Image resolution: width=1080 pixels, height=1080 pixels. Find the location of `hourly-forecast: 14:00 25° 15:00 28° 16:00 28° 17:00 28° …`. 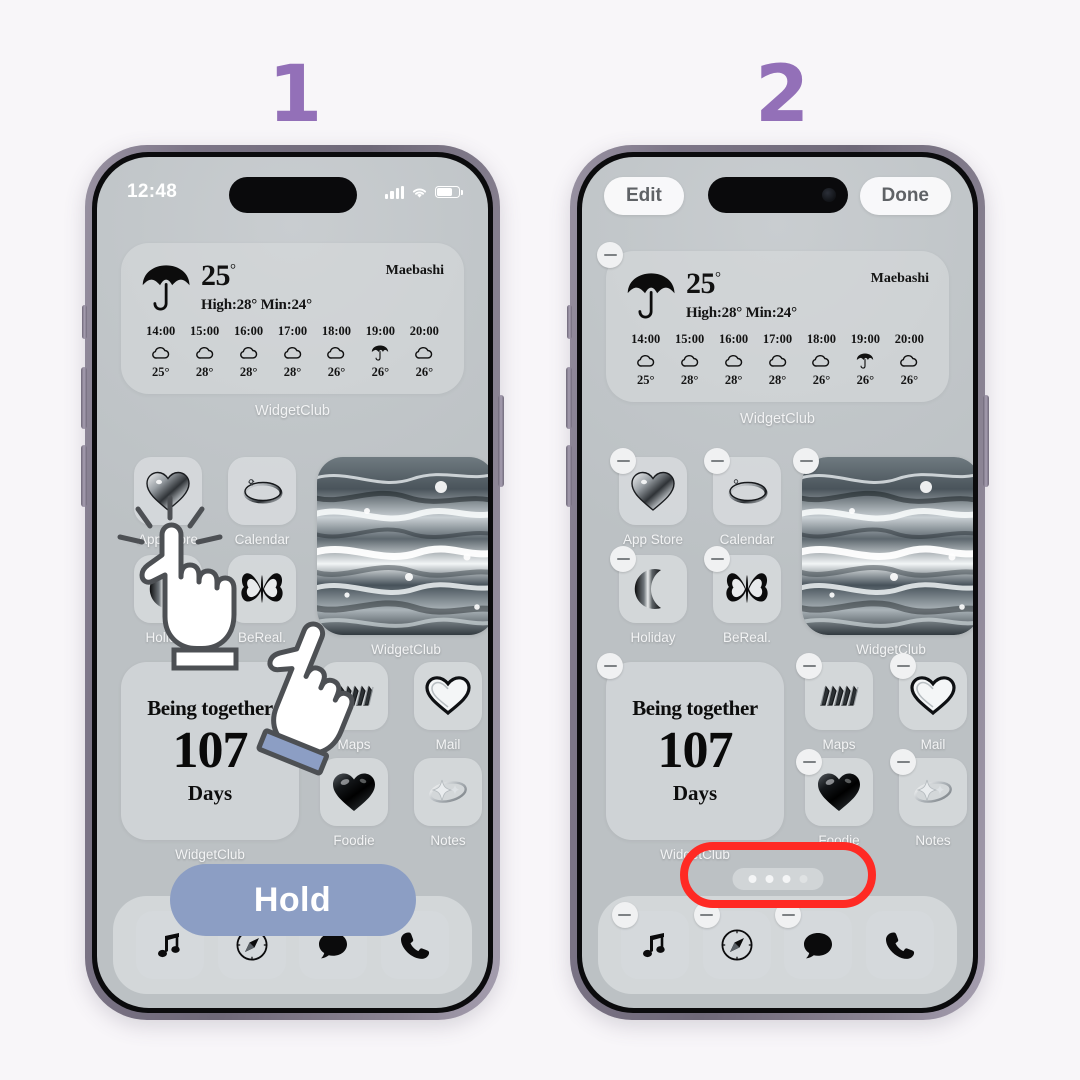

hourly-forecast: 14:00 25° 15:00 28° 16:00 28° 17:00 28° … is located at coordinates (777, 358).